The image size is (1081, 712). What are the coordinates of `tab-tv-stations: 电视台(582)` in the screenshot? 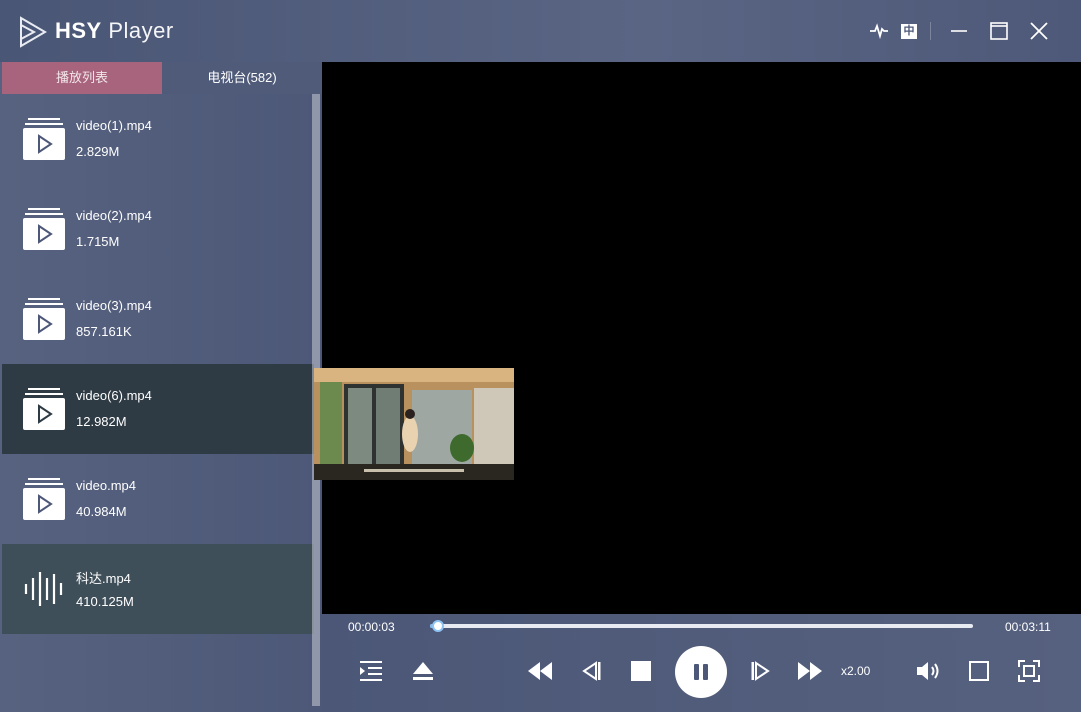 It's located at (242, 78).